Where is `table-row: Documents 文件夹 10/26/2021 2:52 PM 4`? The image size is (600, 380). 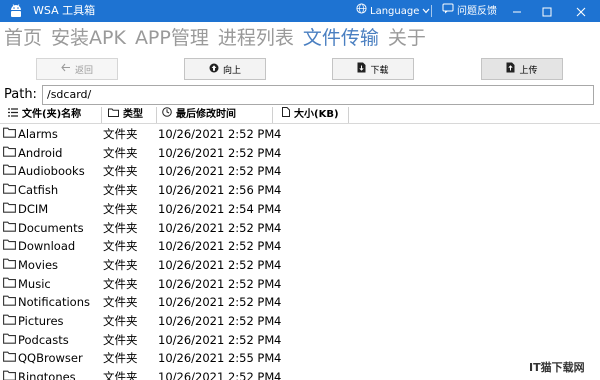
table-row: Documents 文件夹 10/26/2021 2:52 PM 4 is located at coordinates (300, 228).